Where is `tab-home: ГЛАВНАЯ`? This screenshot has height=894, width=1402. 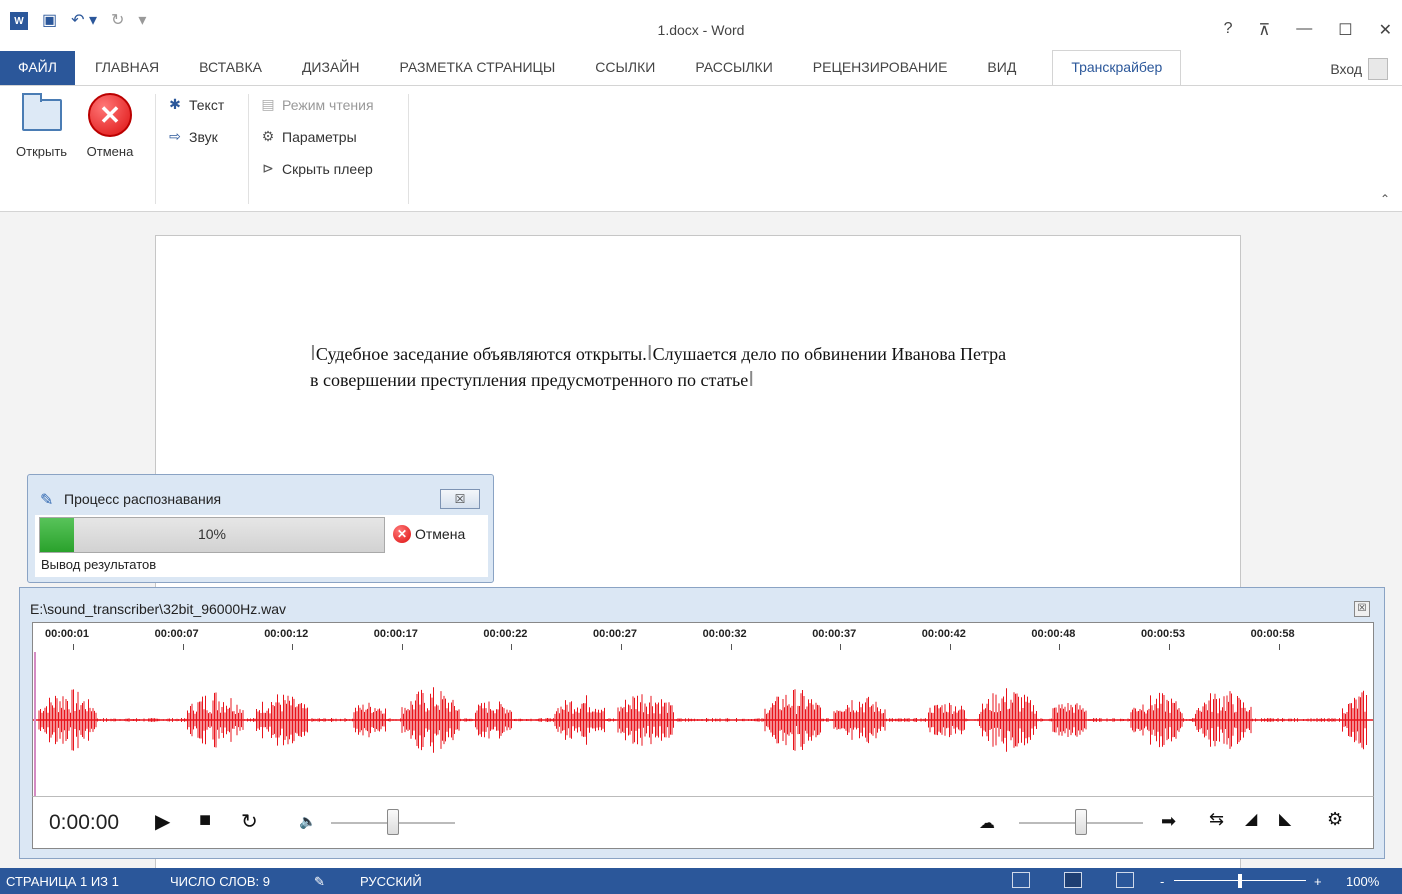 tab-home: ГЛАВНАЯ is located at coordinates (127, 68).